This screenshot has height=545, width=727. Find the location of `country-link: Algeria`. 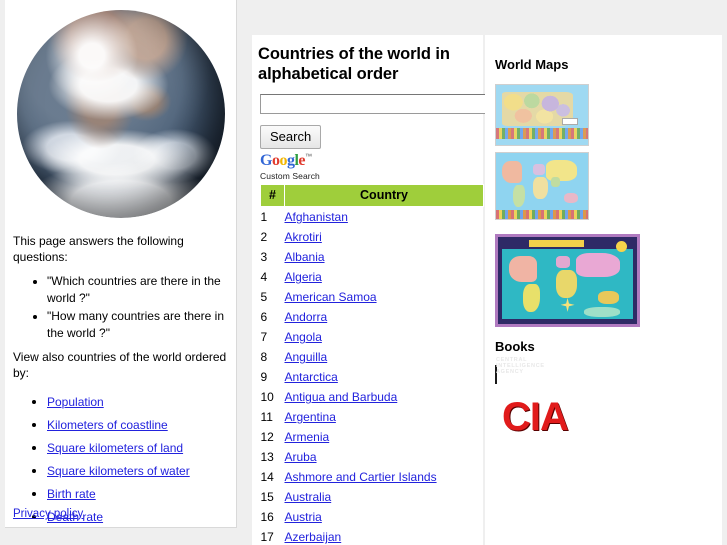

country-link: Algeria is located at coordinates (303, 277).